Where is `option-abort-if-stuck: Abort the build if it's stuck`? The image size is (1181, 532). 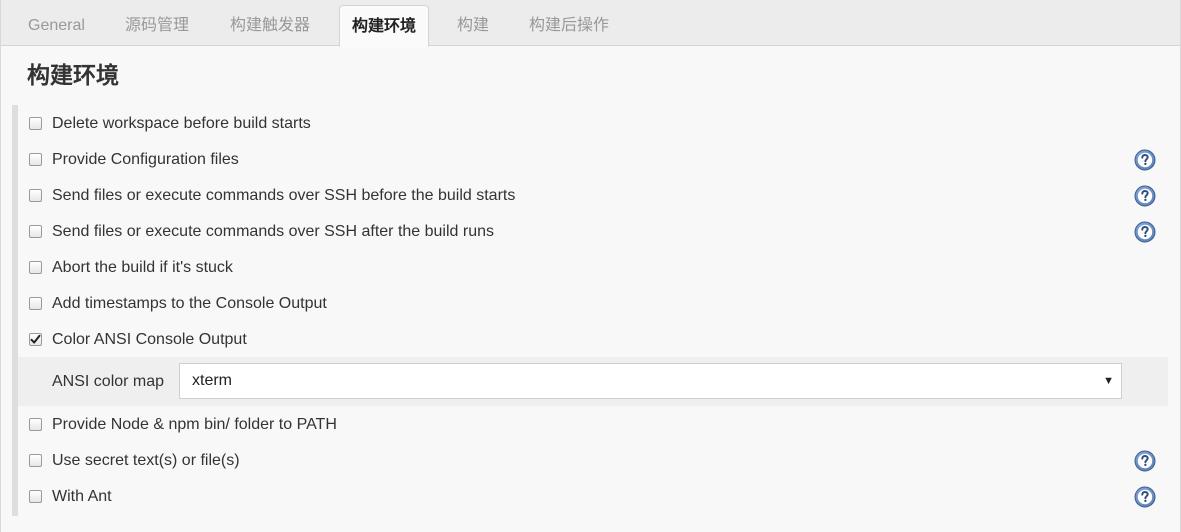 option-abort-if-stuck: Abort the build if it's stuck is located at coordinates (593, 268).